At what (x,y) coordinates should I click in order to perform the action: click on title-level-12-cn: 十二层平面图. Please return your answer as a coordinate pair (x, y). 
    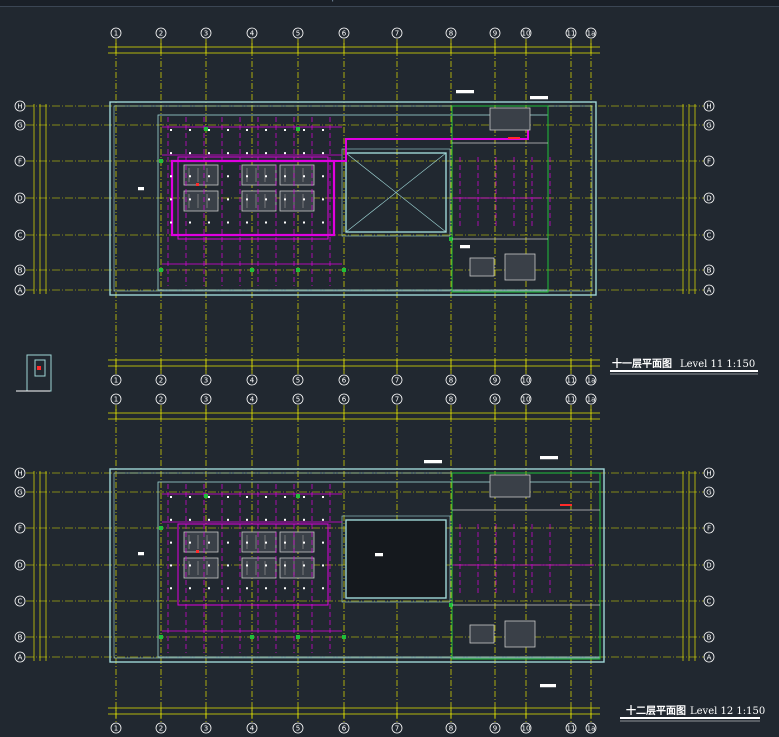
    Looking at the image, I should click on (656, 710).